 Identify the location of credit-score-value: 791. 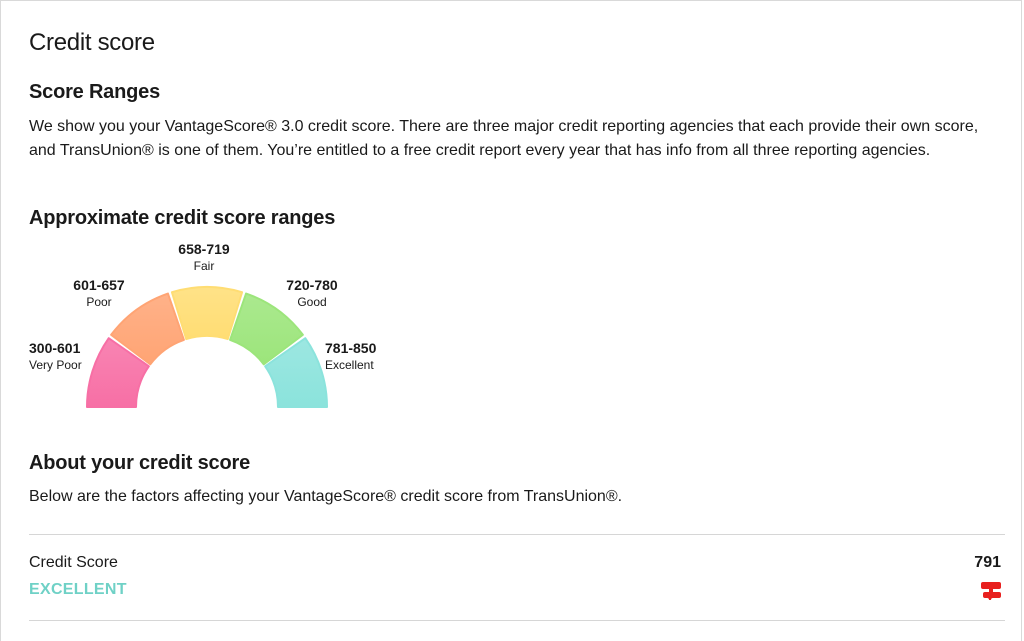
(987, 562).